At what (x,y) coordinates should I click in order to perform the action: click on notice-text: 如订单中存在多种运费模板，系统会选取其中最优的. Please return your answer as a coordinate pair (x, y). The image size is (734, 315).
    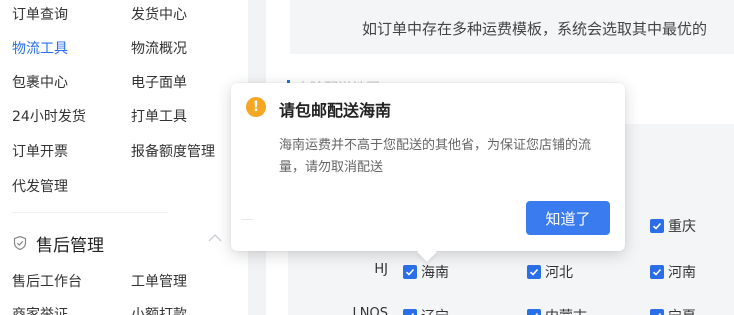
    Looking at the image, I should click on (535, 29).